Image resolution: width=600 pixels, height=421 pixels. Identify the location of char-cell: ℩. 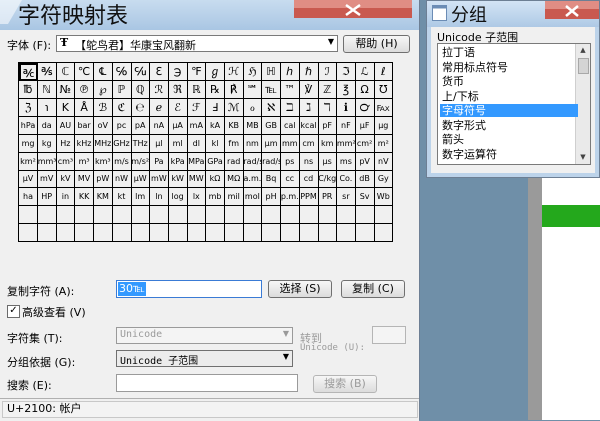
(47, 107).